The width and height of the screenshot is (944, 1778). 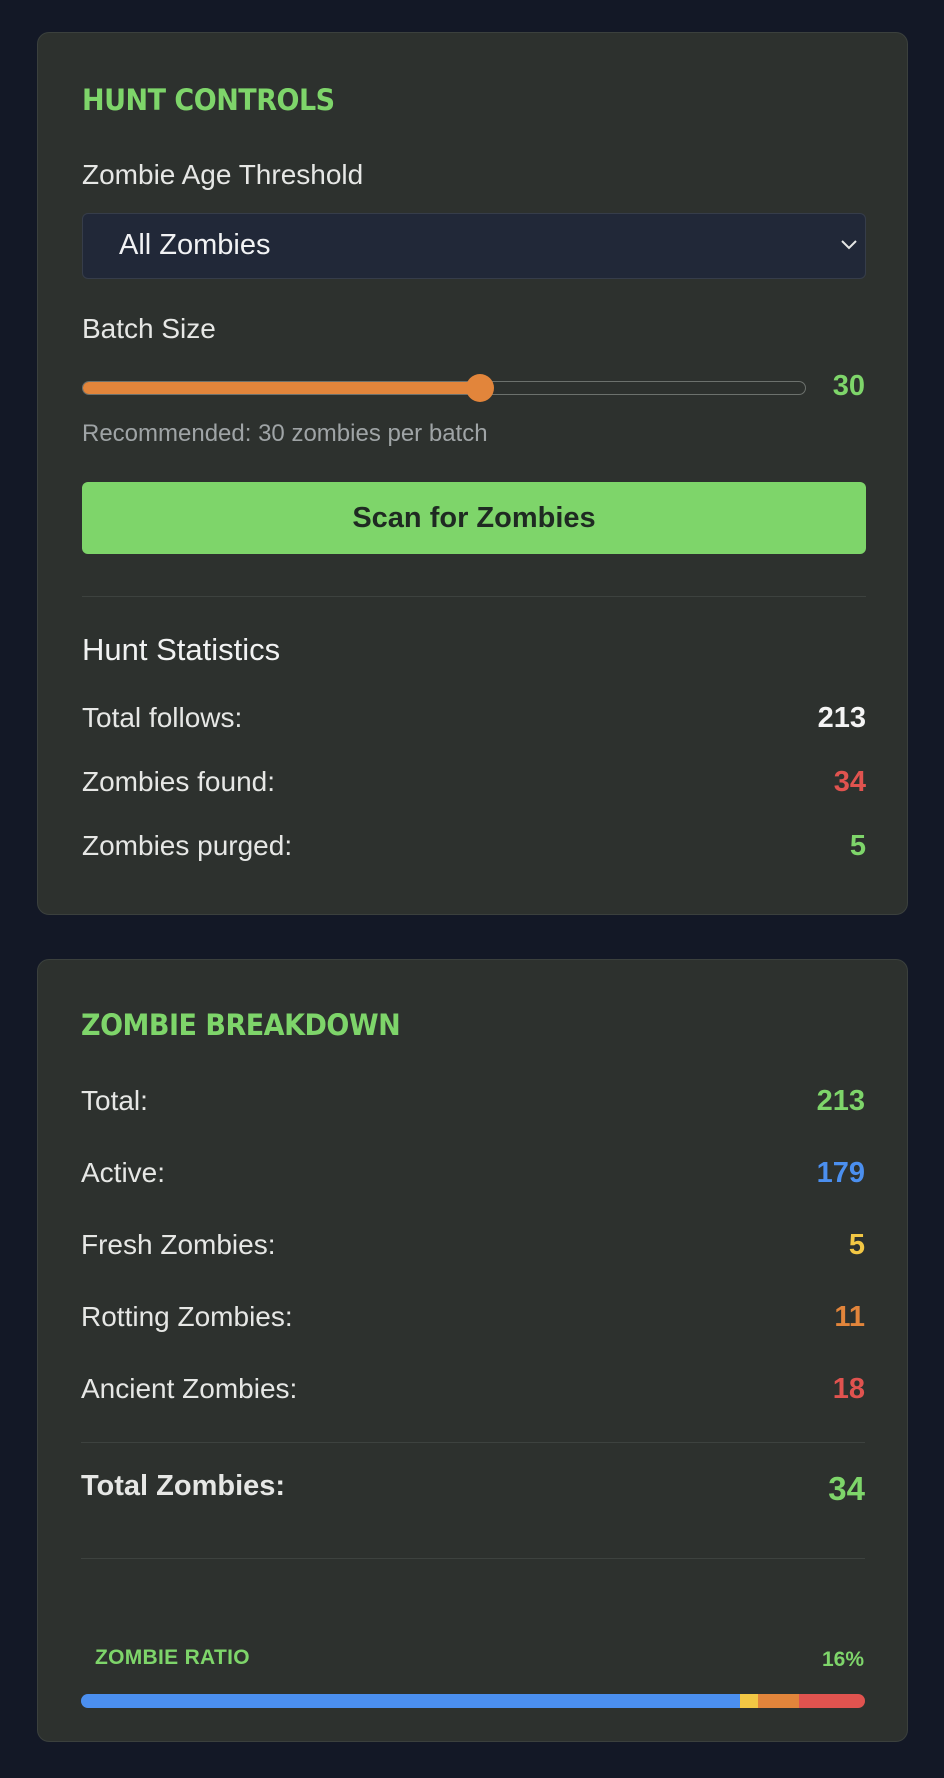 What do you see at coordinates (474, 784) in the screenshot?
I see `stat-row-zombies-found: Zombies found: 34` at bounding box center [474, 784].